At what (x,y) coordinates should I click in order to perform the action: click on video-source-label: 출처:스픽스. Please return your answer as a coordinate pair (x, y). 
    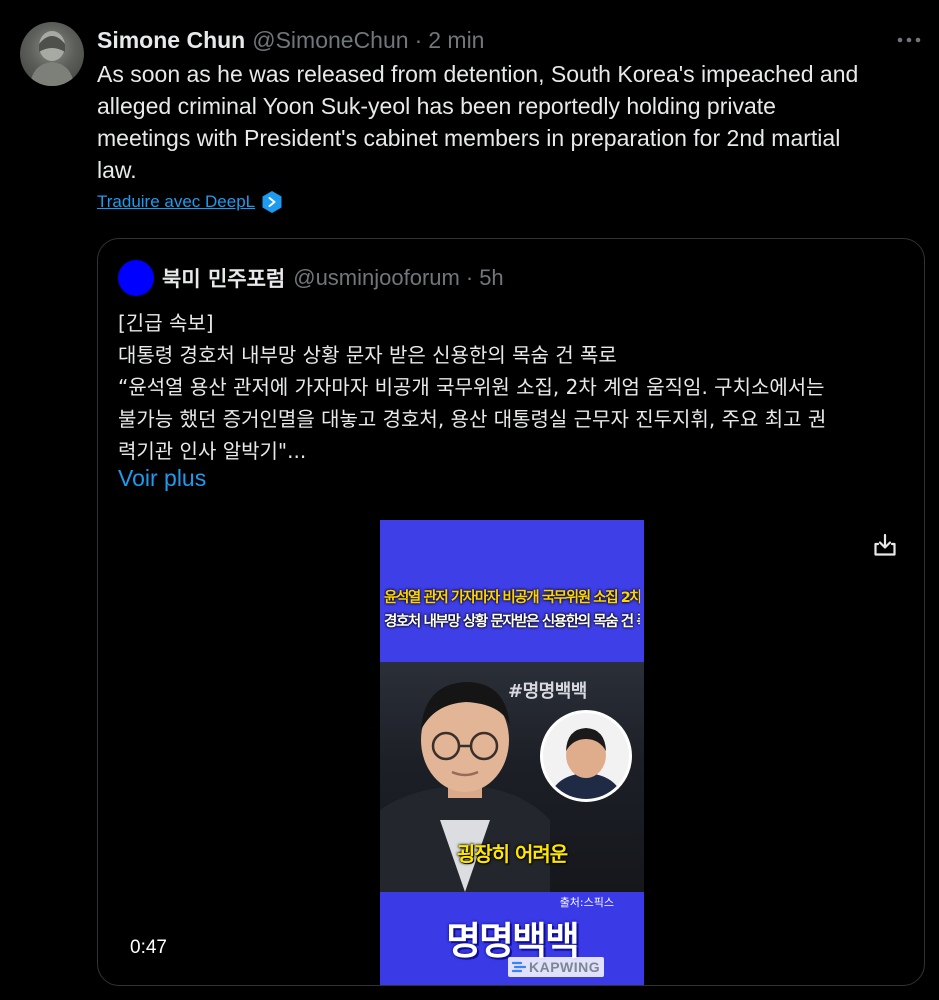
    Looking at the image, I should click on (586, 902).